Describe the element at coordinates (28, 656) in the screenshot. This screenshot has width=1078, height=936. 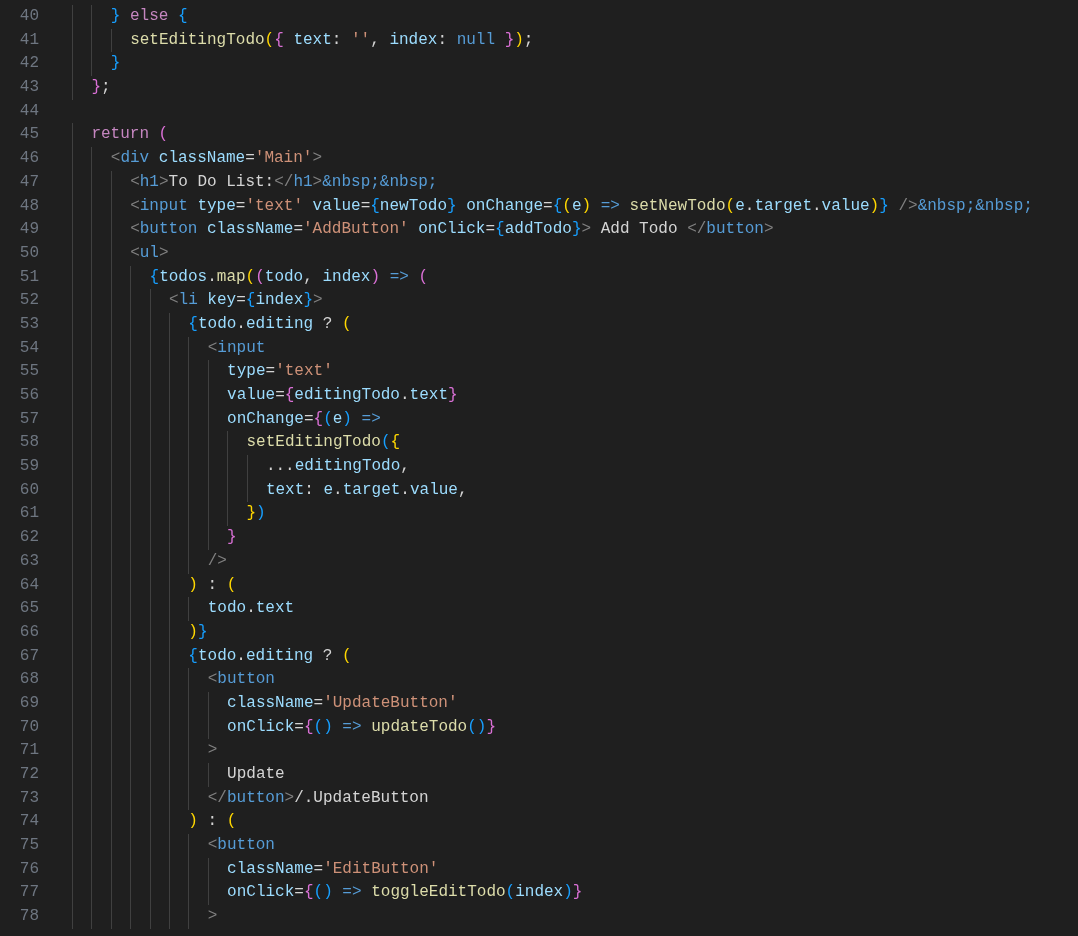
I see `line-number: 67` at that location.